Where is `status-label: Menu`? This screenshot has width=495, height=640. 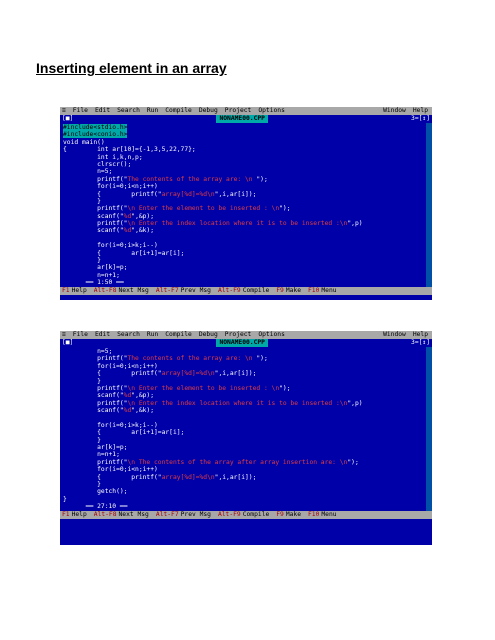
status-label: Menu is located at coordinates (329, 290).